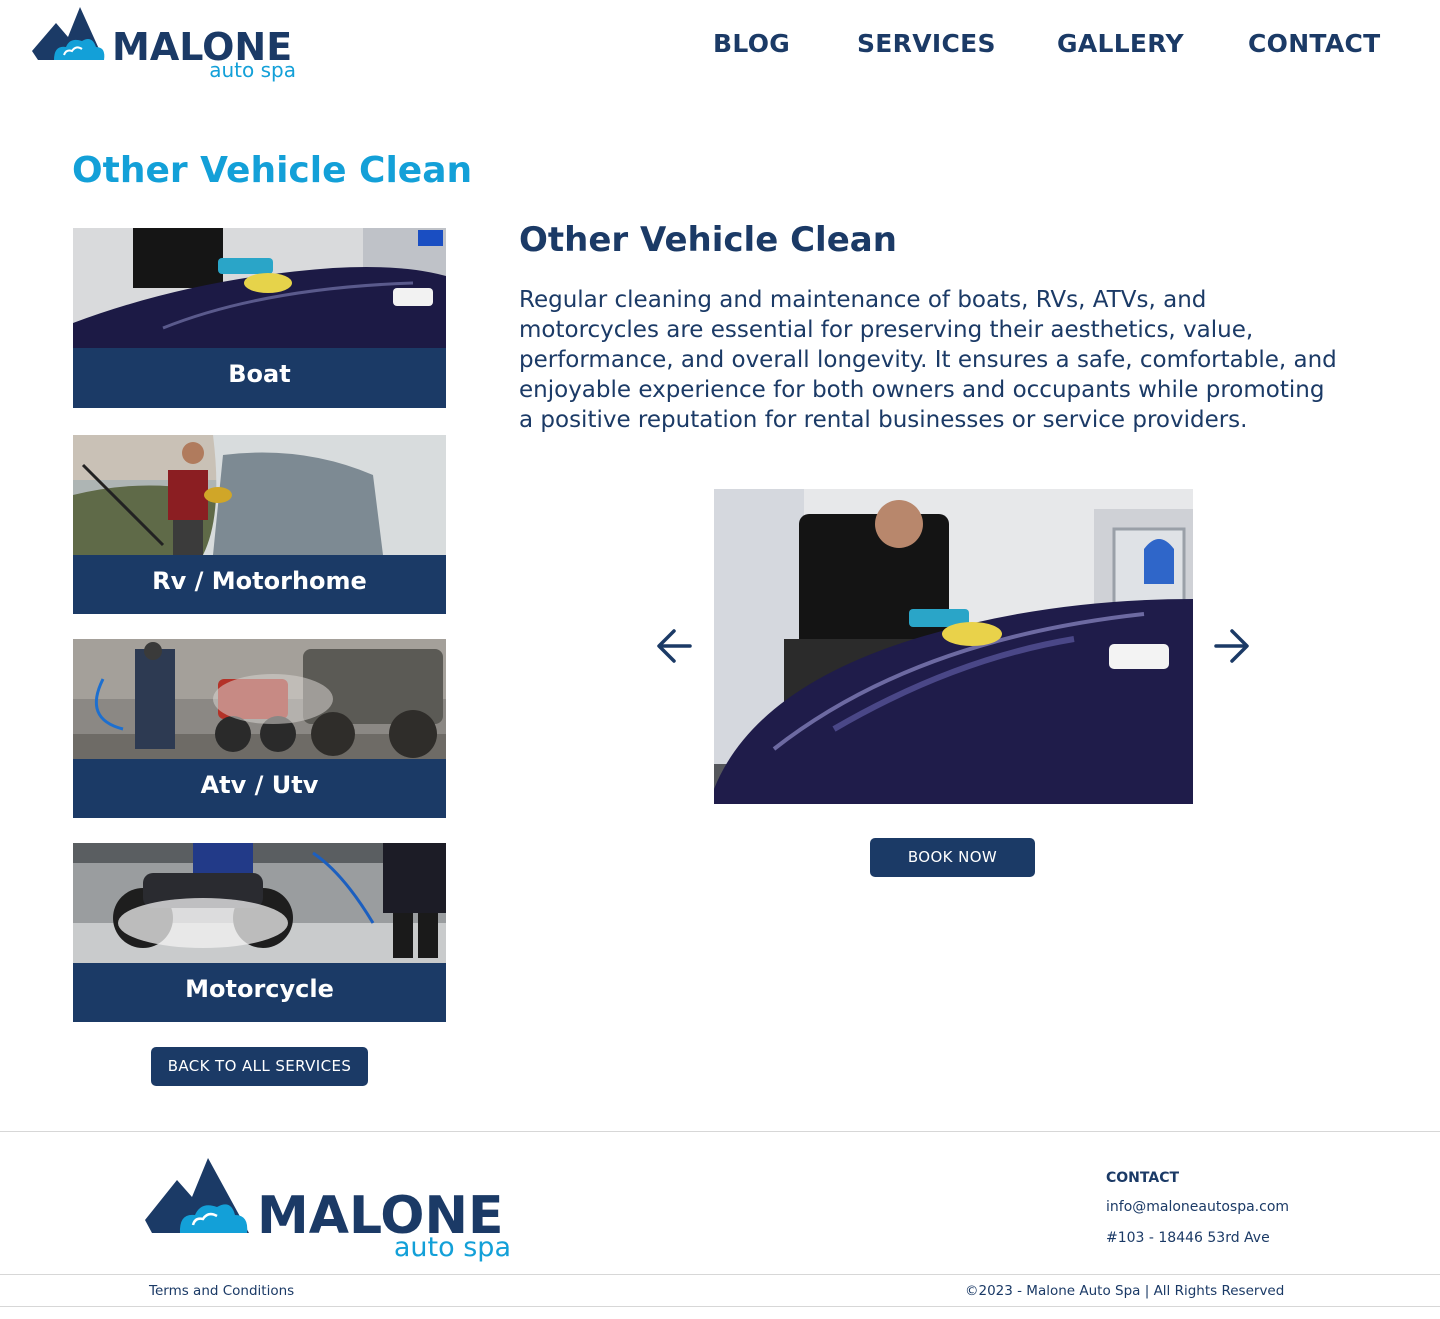  Describe the element at coordinates (259, 288) in the screenshot. I see `boat-photo` at that location.